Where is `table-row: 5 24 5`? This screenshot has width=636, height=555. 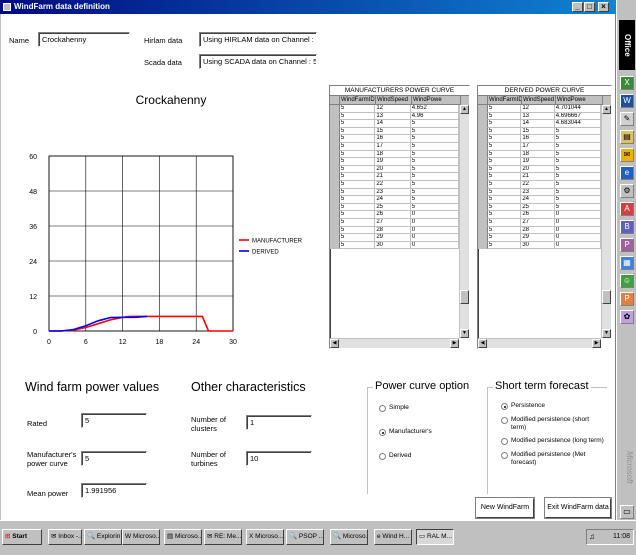 table-row: 5 24 5 is located at coordinates (539, 200).